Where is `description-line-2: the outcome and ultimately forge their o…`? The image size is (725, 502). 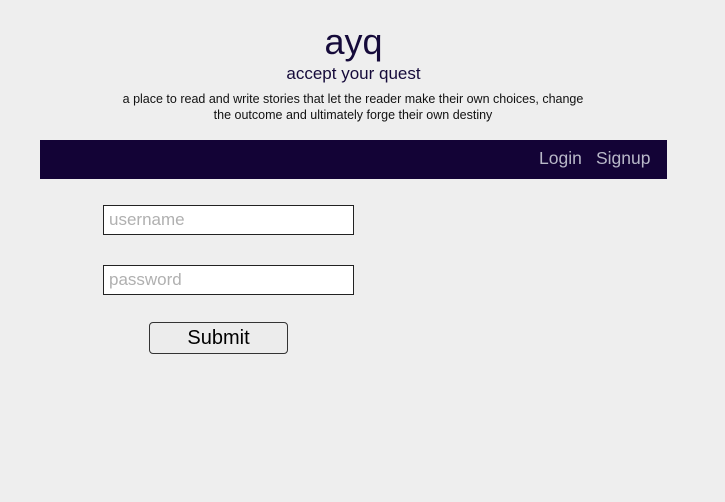 description-line-2: the outcome and ultimately forge their o… is located at coordinates (353, 115).